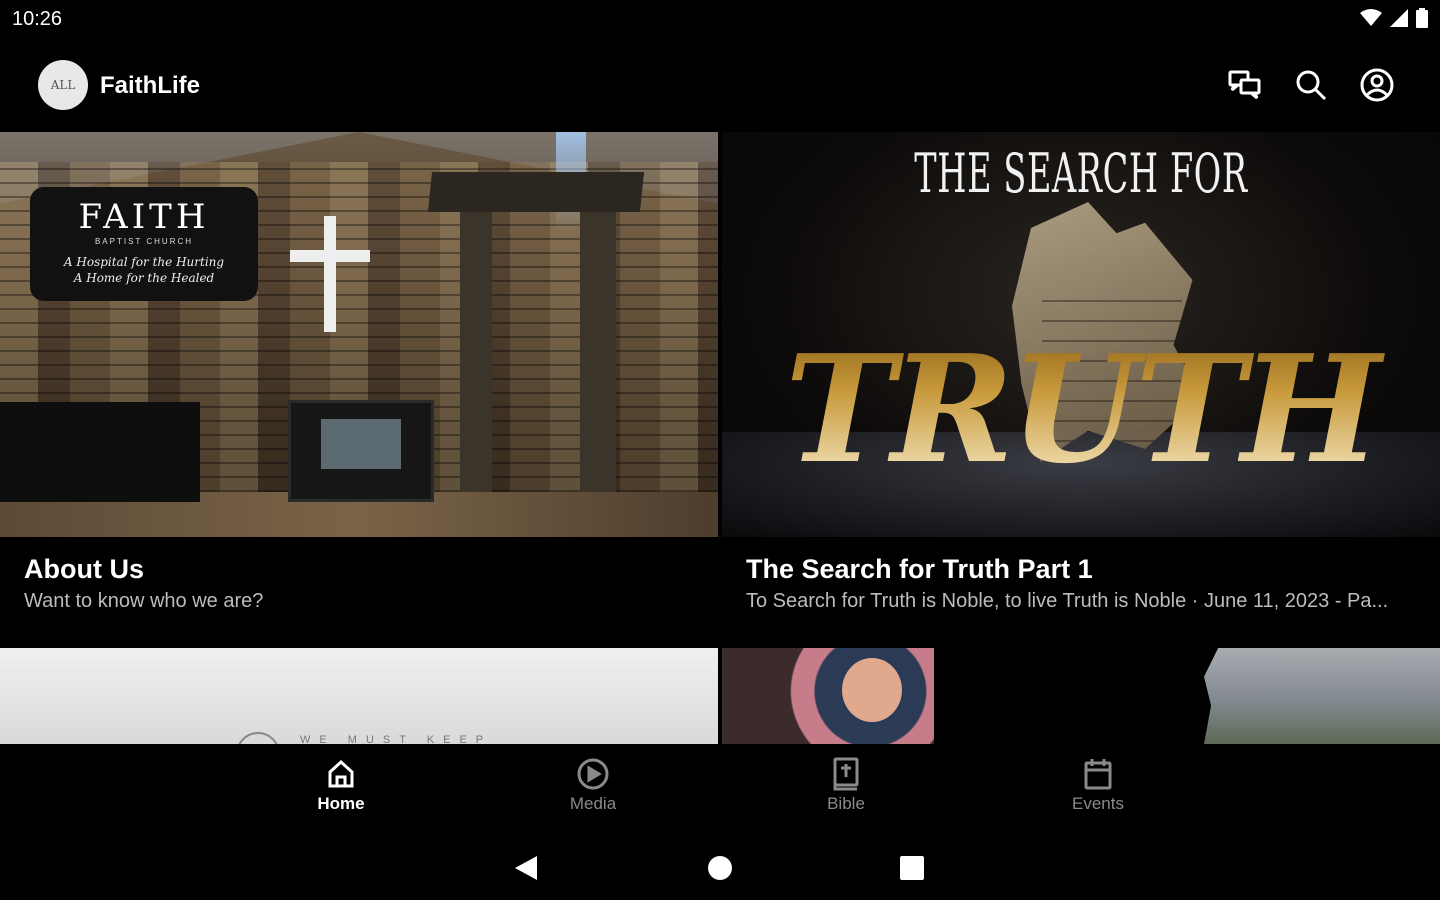 The width and height of the screenshot is (1440, 900). I want to click on chat-icon, so click(1244, 85).